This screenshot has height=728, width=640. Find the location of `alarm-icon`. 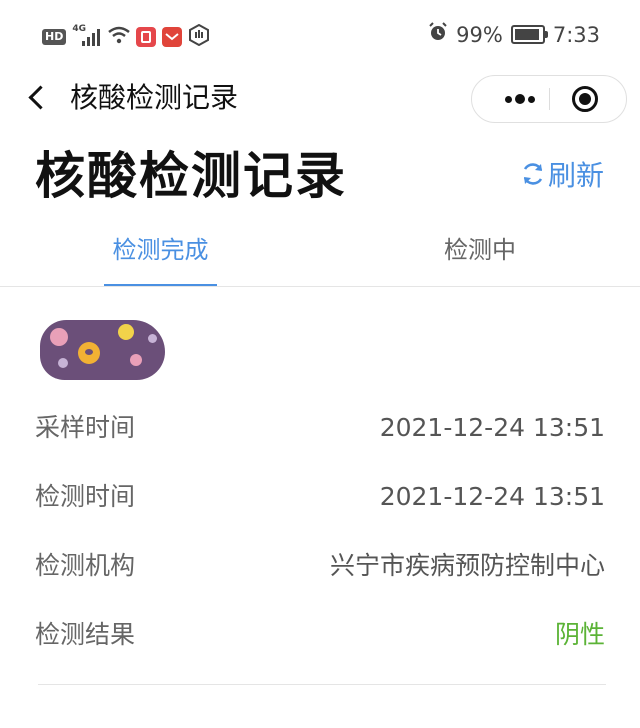

alarm-icon is located at coordinates (438, 34).